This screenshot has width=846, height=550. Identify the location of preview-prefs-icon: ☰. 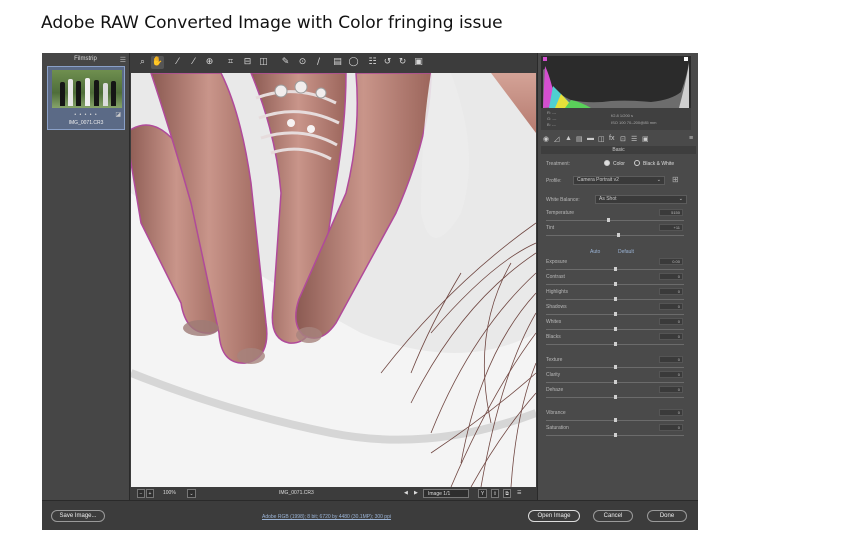
(519, 493).